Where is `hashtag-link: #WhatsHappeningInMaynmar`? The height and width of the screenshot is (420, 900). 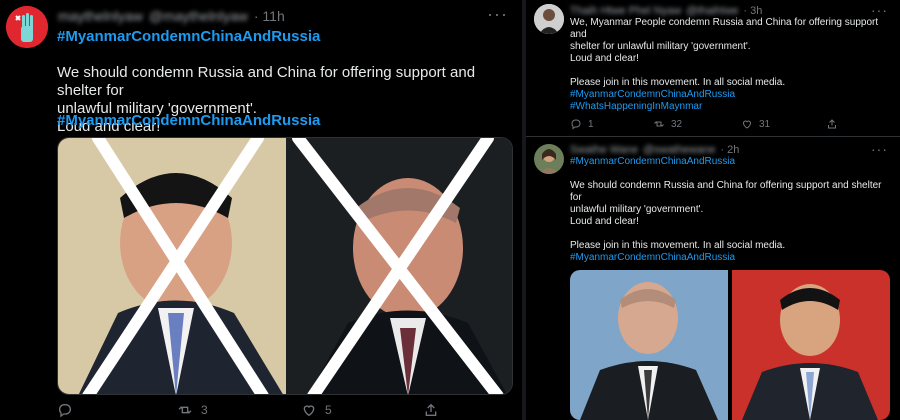
hashtag-link: #WhatsHappeningInMaynmar is located at coordinates (636, 106).